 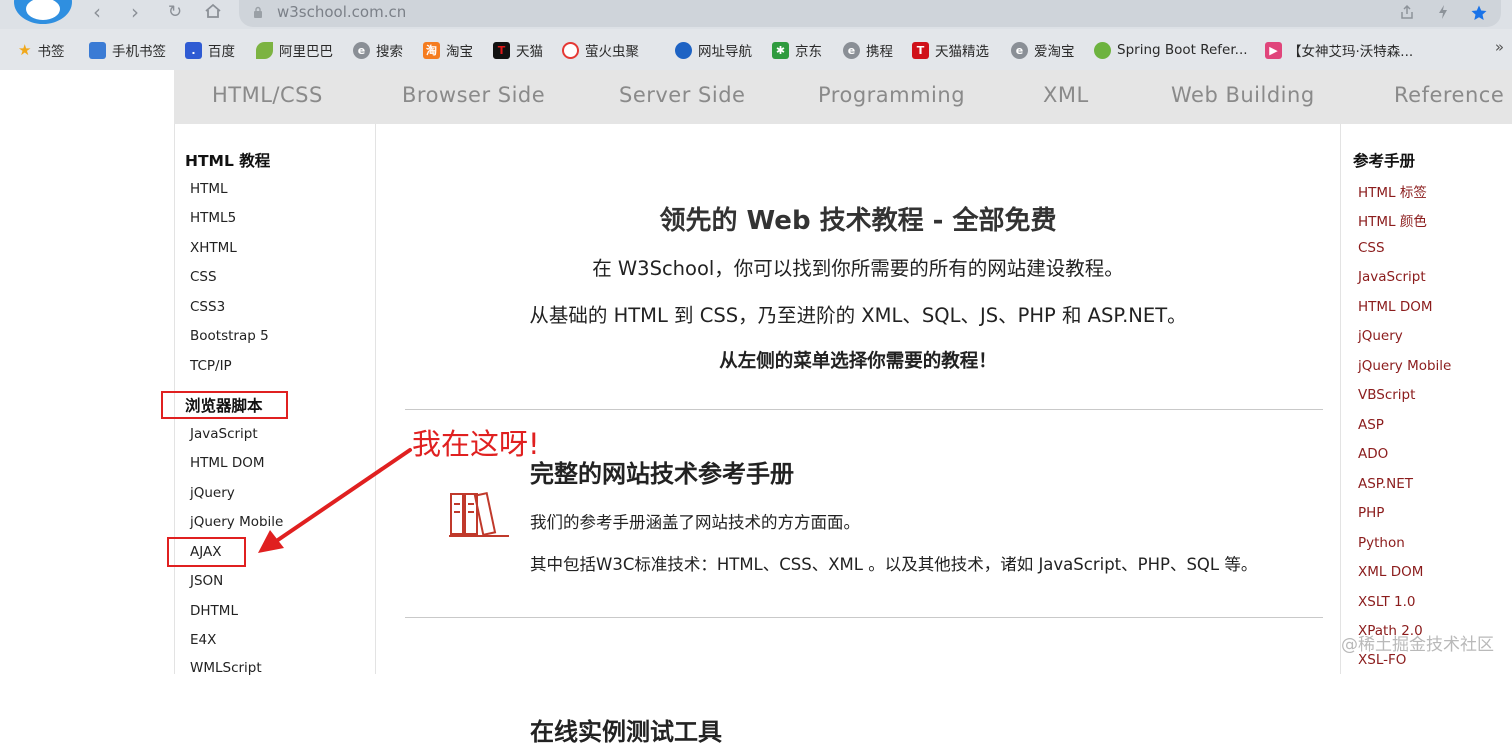 What do you see at coordinates (1392, 277) in the screenshot?
I see `ref-link-javascript: JavaScript` at bounding box center [1392, 277].